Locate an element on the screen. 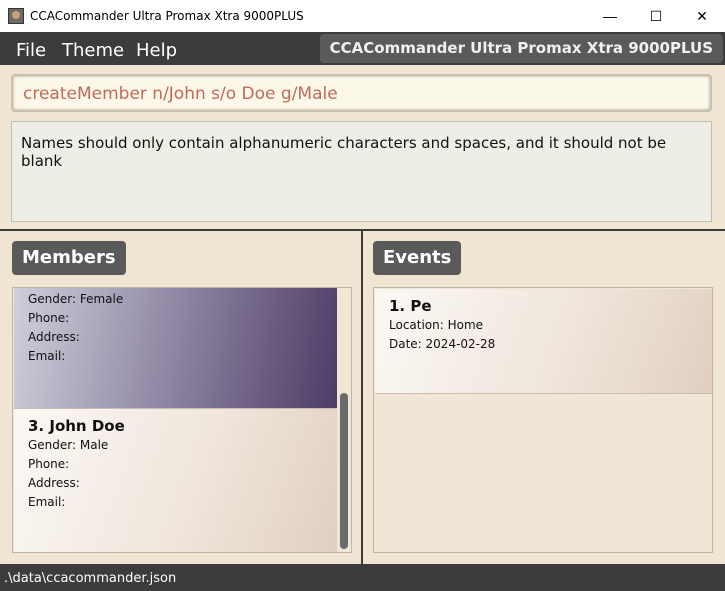  data-file-path: .\data\ccacommander.json is located at coordinates (90, 578).